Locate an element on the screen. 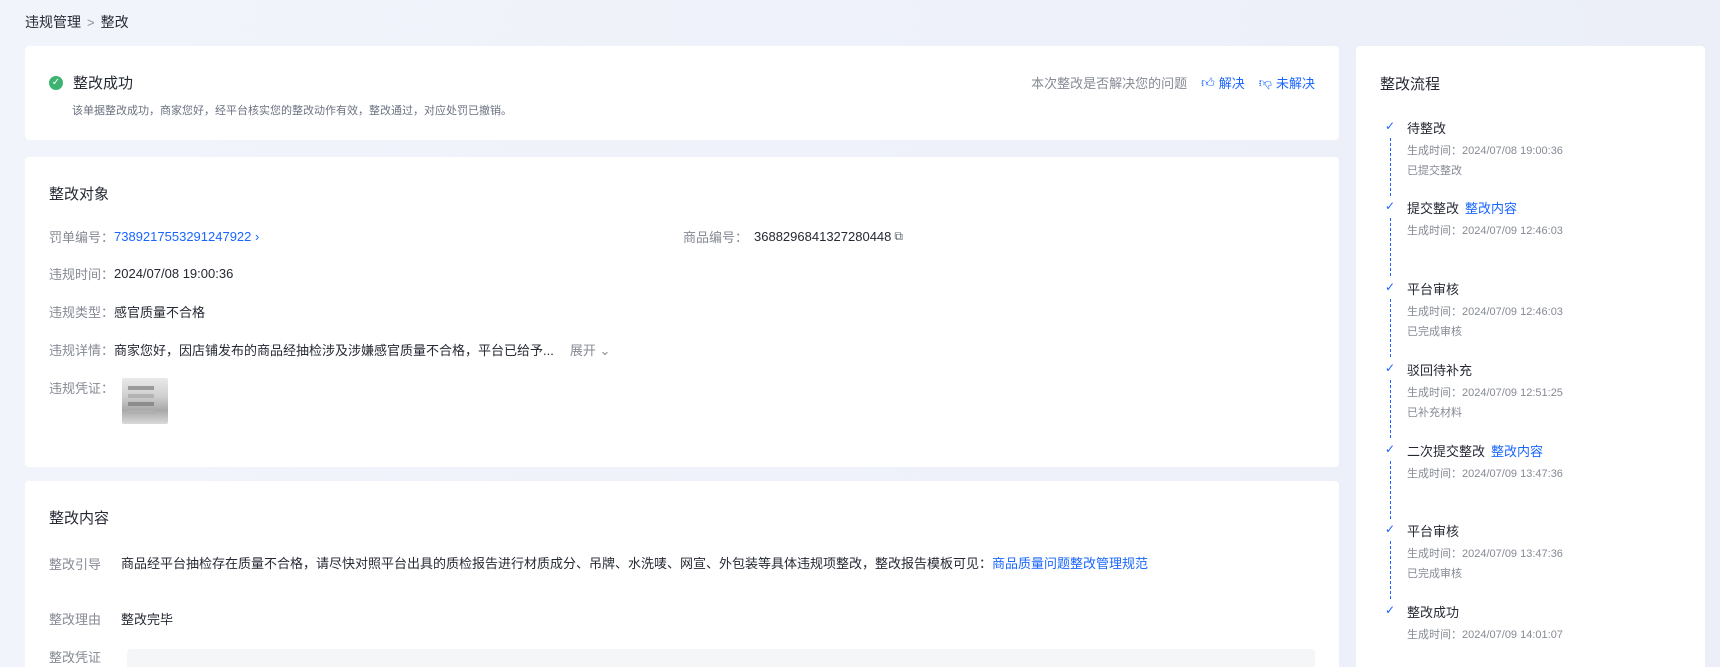  content-title: 整改内容 is located at coordinates (79, 518).